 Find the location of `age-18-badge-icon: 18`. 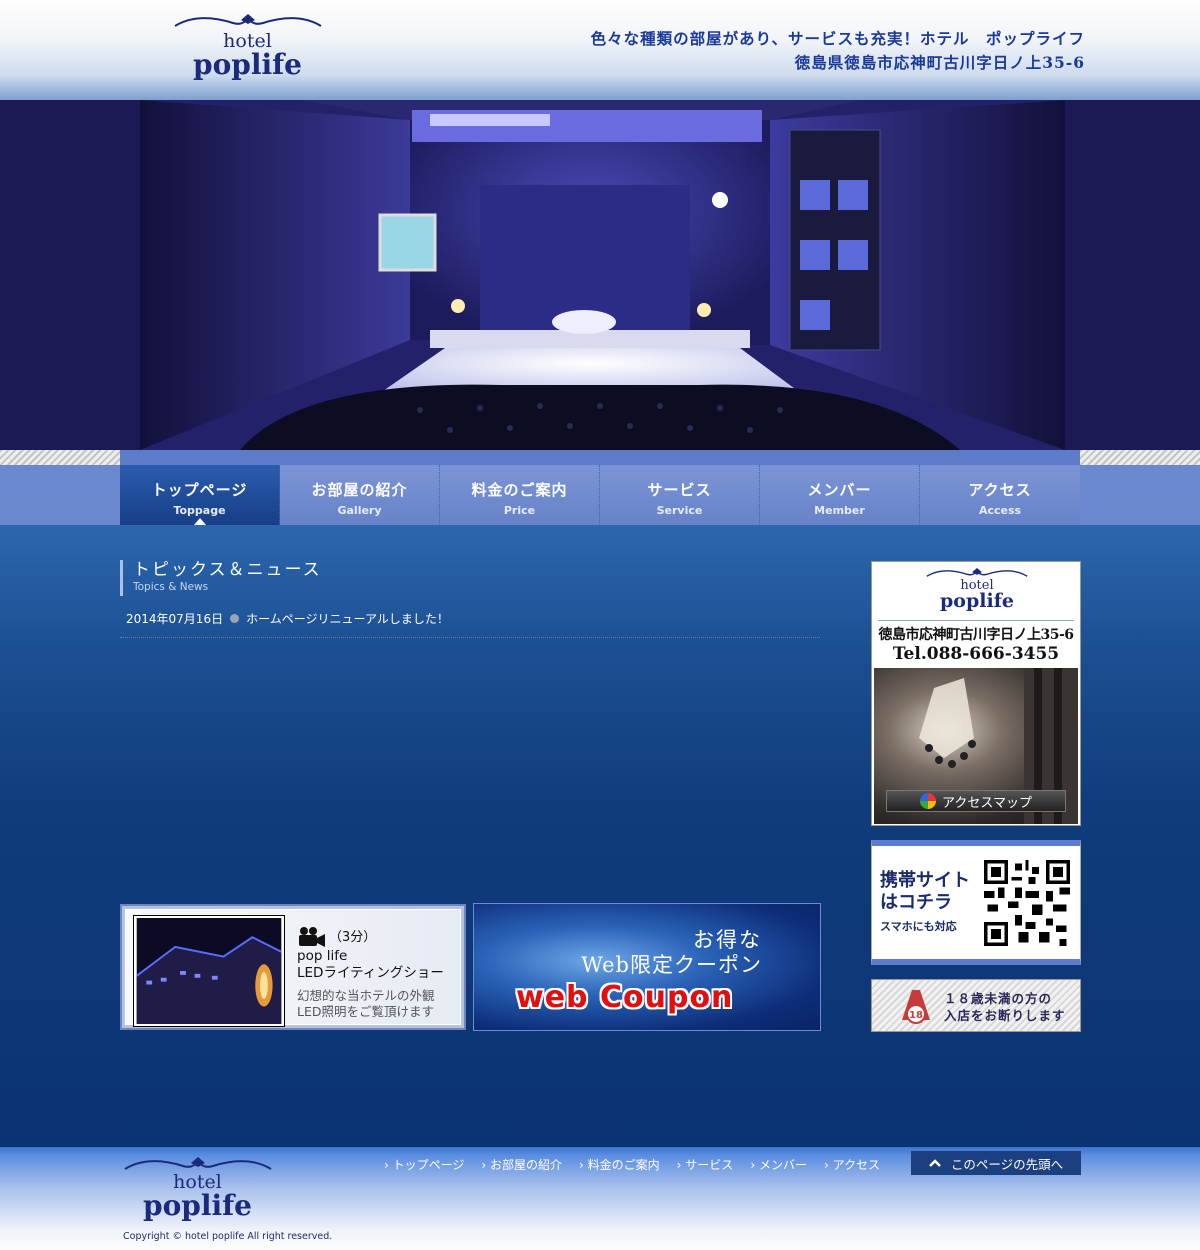

age-18-badge-icon: 18 is located at coordinates (916, 1007).